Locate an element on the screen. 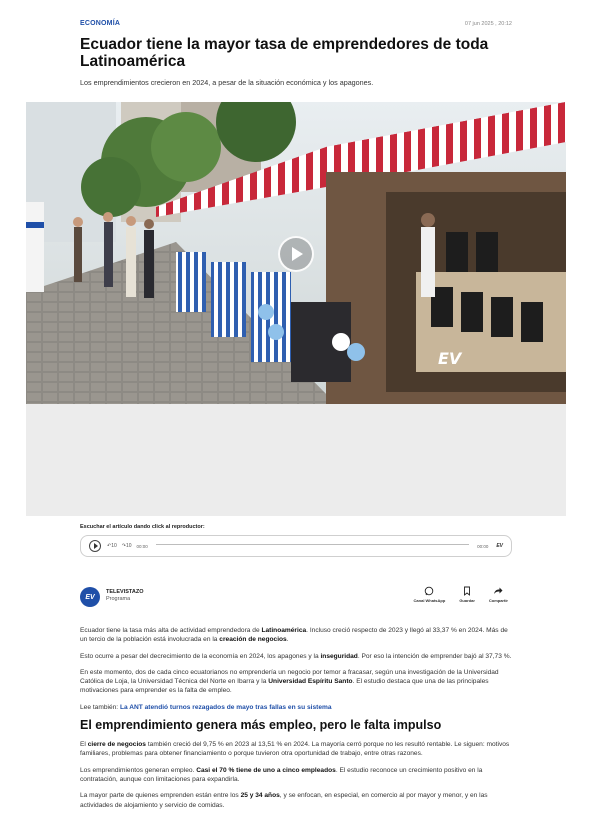 This screenshot has width=594, height=835. watermark: EV is located at coordinates (450, 358).